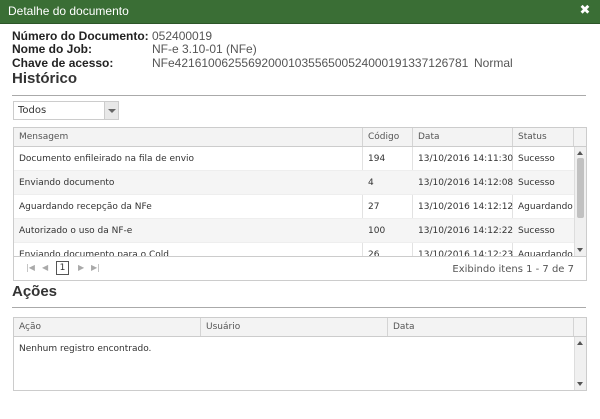 The image size is (600, 419). I want to click on cell-codigo: 194, so click(377, 159).